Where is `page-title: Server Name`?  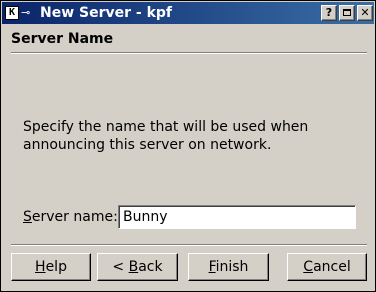
page-title: Server Name is located at coordinates (62, 39).